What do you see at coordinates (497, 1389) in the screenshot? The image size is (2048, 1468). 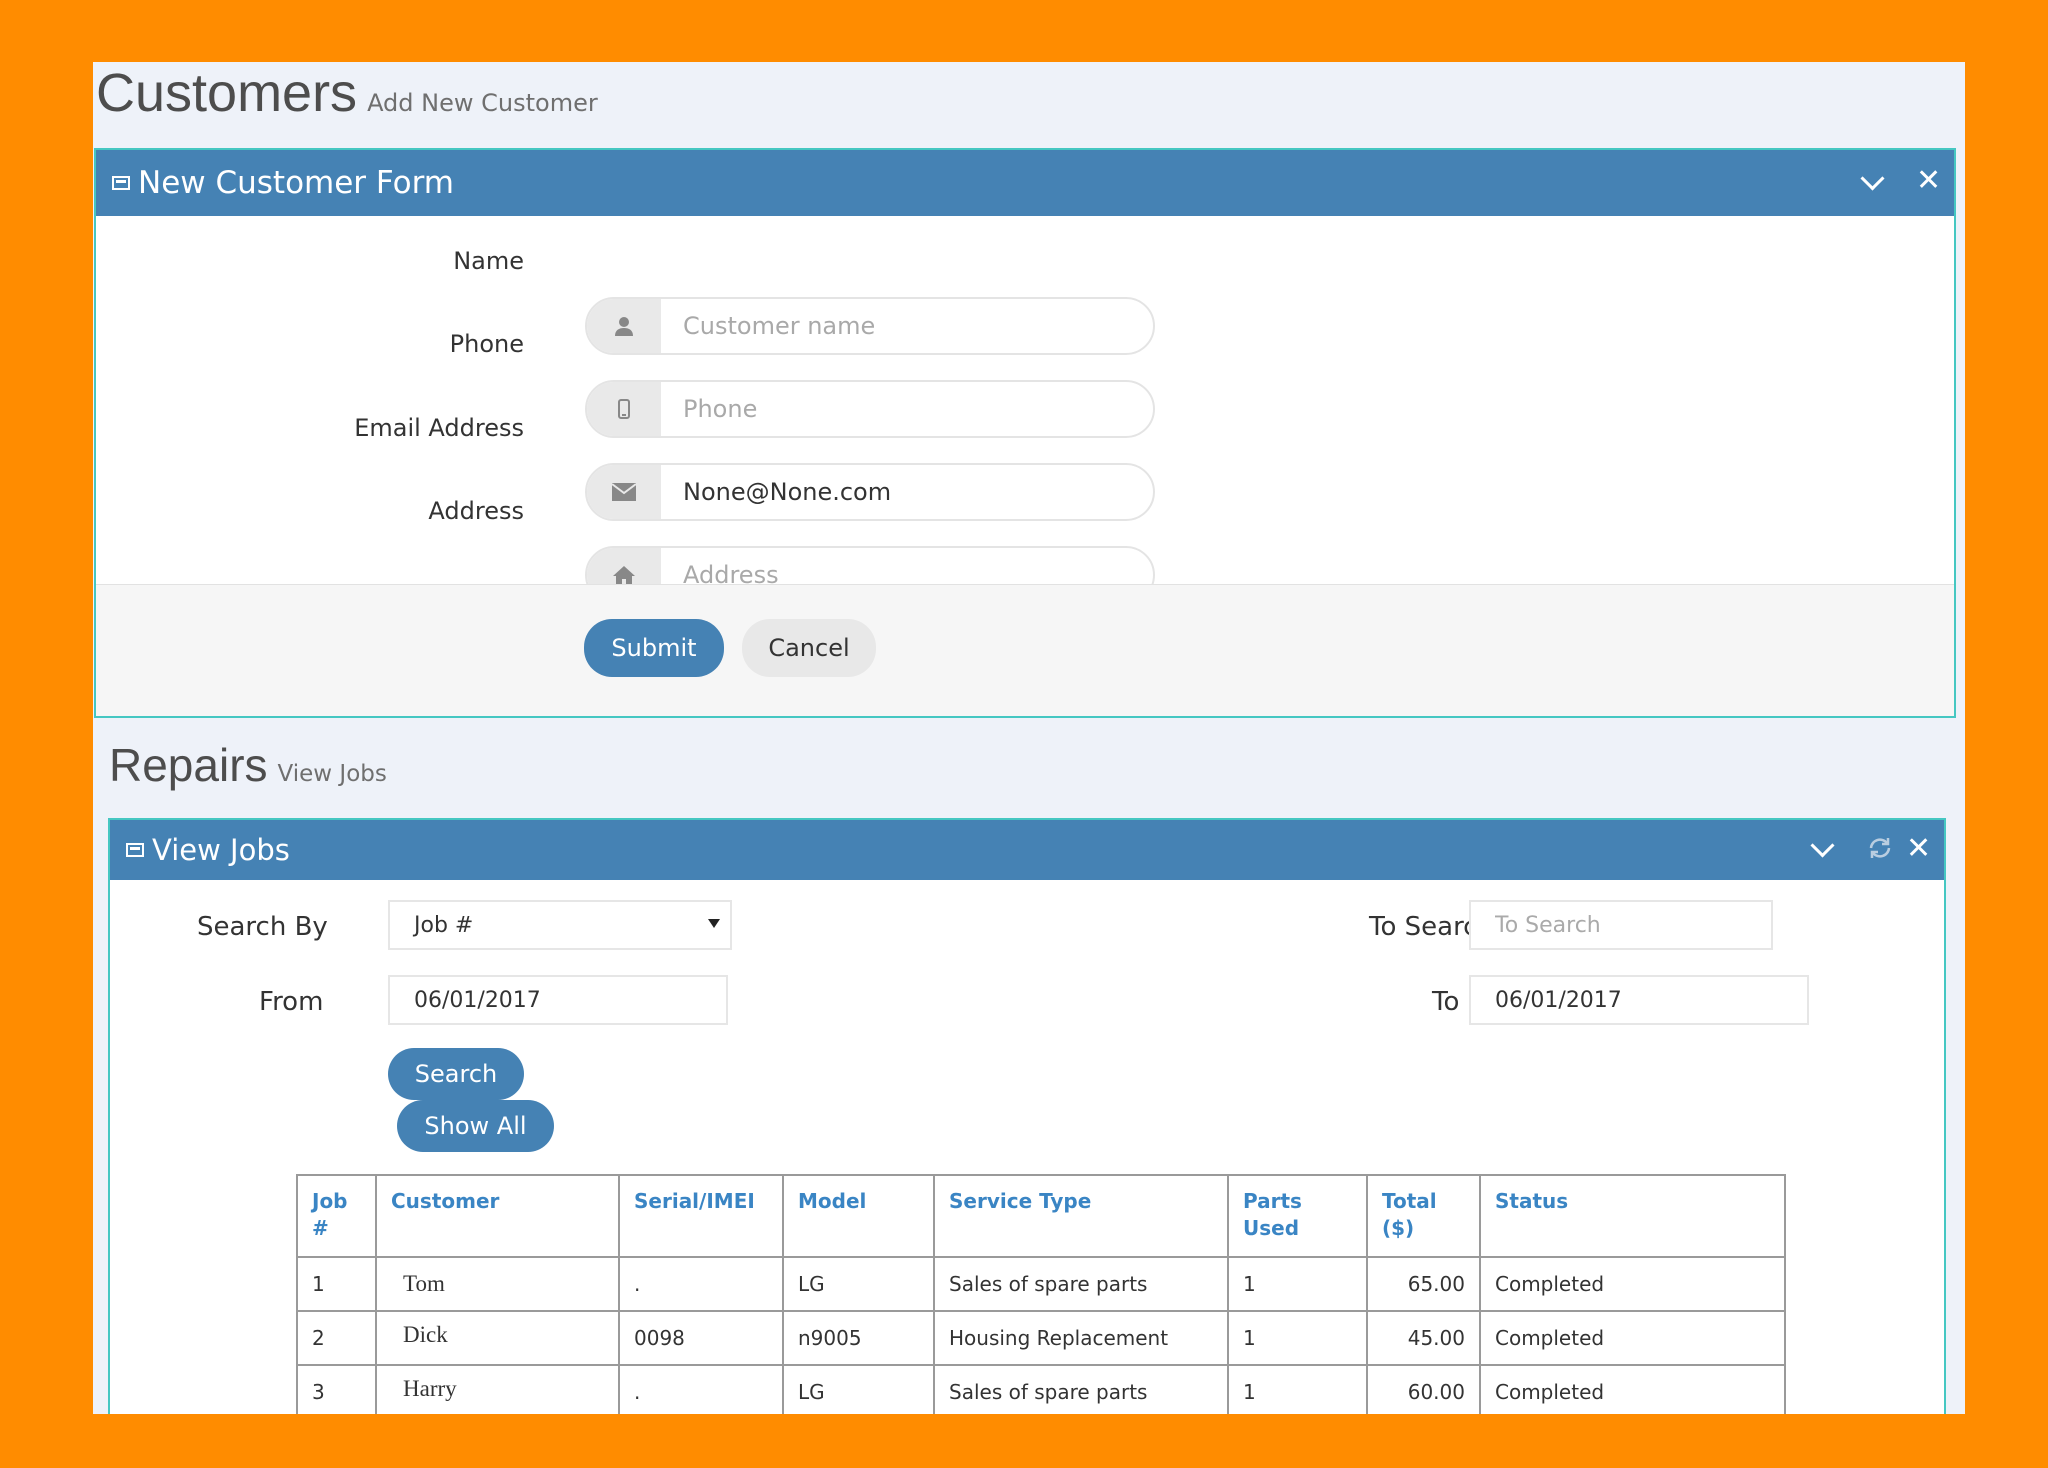 I see `customer-cell: Harry` at bounding box center [497, 1389].